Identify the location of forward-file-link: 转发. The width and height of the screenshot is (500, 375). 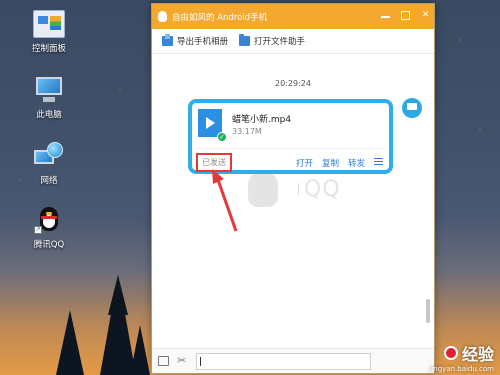
(356, 163).